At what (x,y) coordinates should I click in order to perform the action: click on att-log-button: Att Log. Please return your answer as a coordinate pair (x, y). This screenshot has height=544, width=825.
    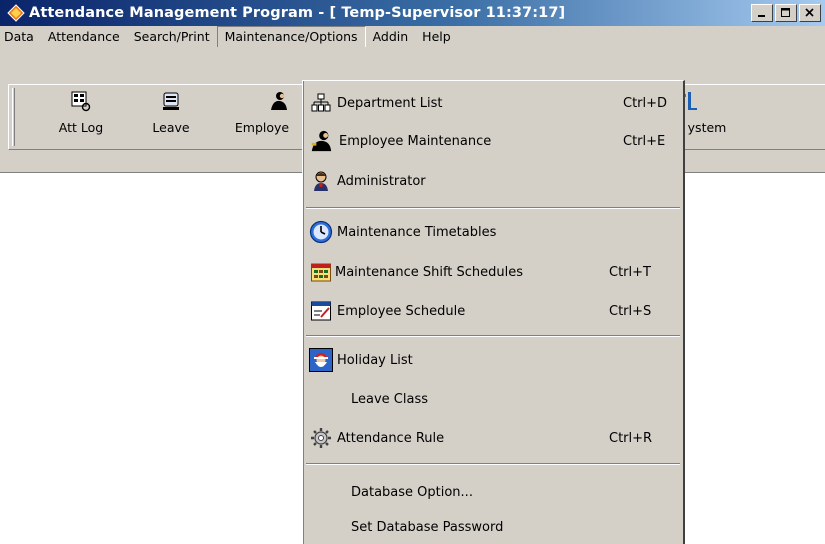
    Looking at the image, I should click on (81, 112).